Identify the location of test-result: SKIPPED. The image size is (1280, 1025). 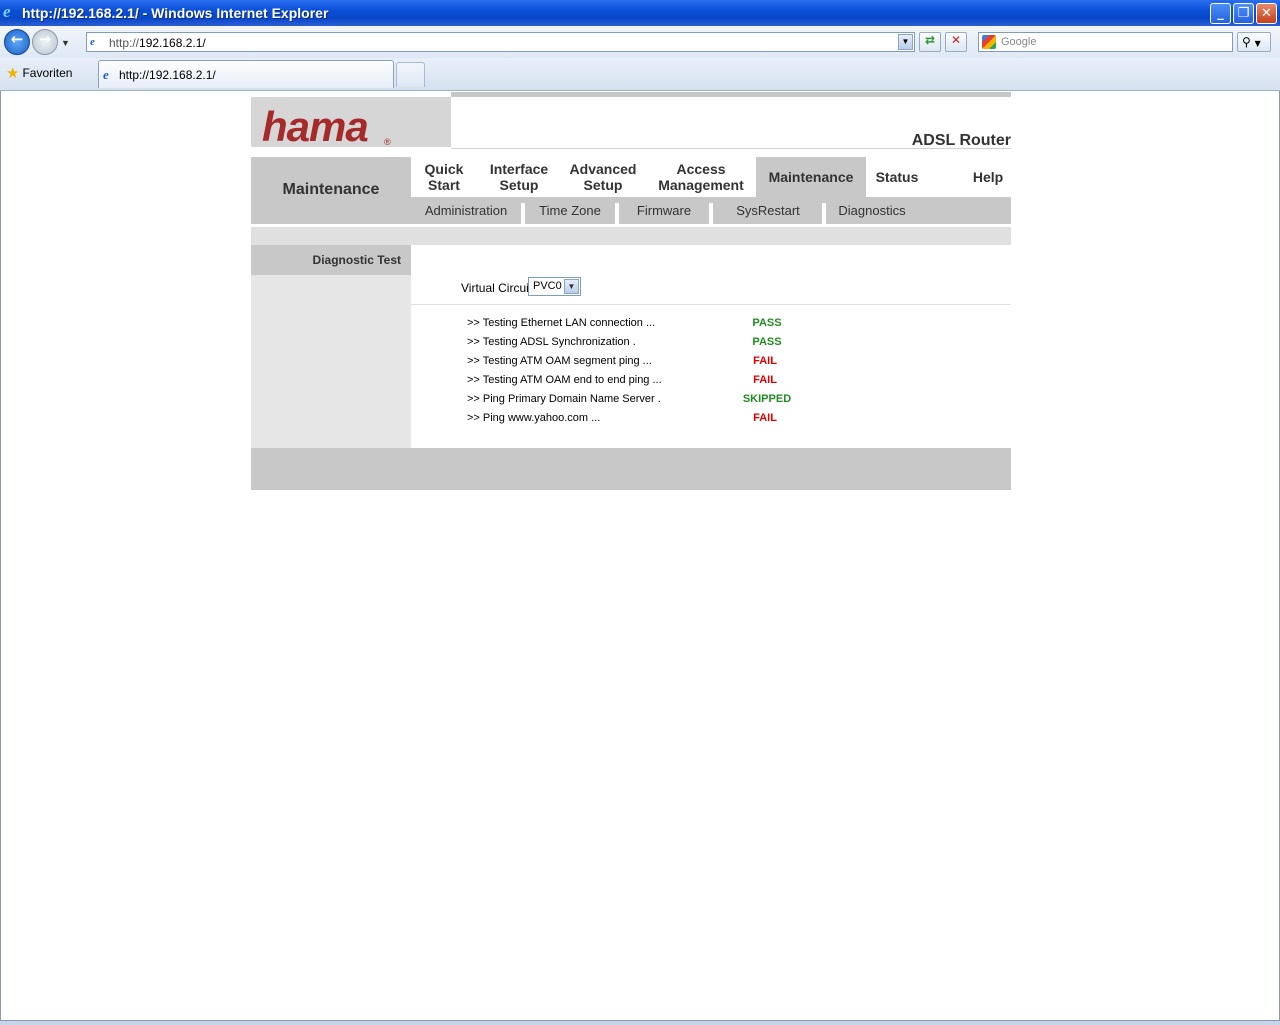
(767, 399).